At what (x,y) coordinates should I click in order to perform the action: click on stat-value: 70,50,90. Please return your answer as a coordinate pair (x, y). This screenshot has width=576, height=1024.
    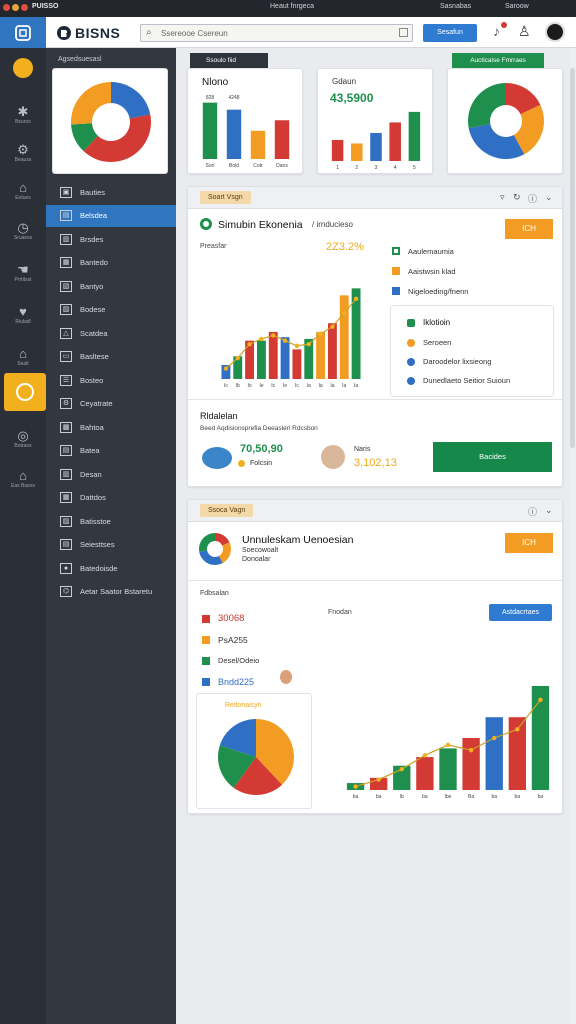
    Looking at the image, I should click on (261, 449).